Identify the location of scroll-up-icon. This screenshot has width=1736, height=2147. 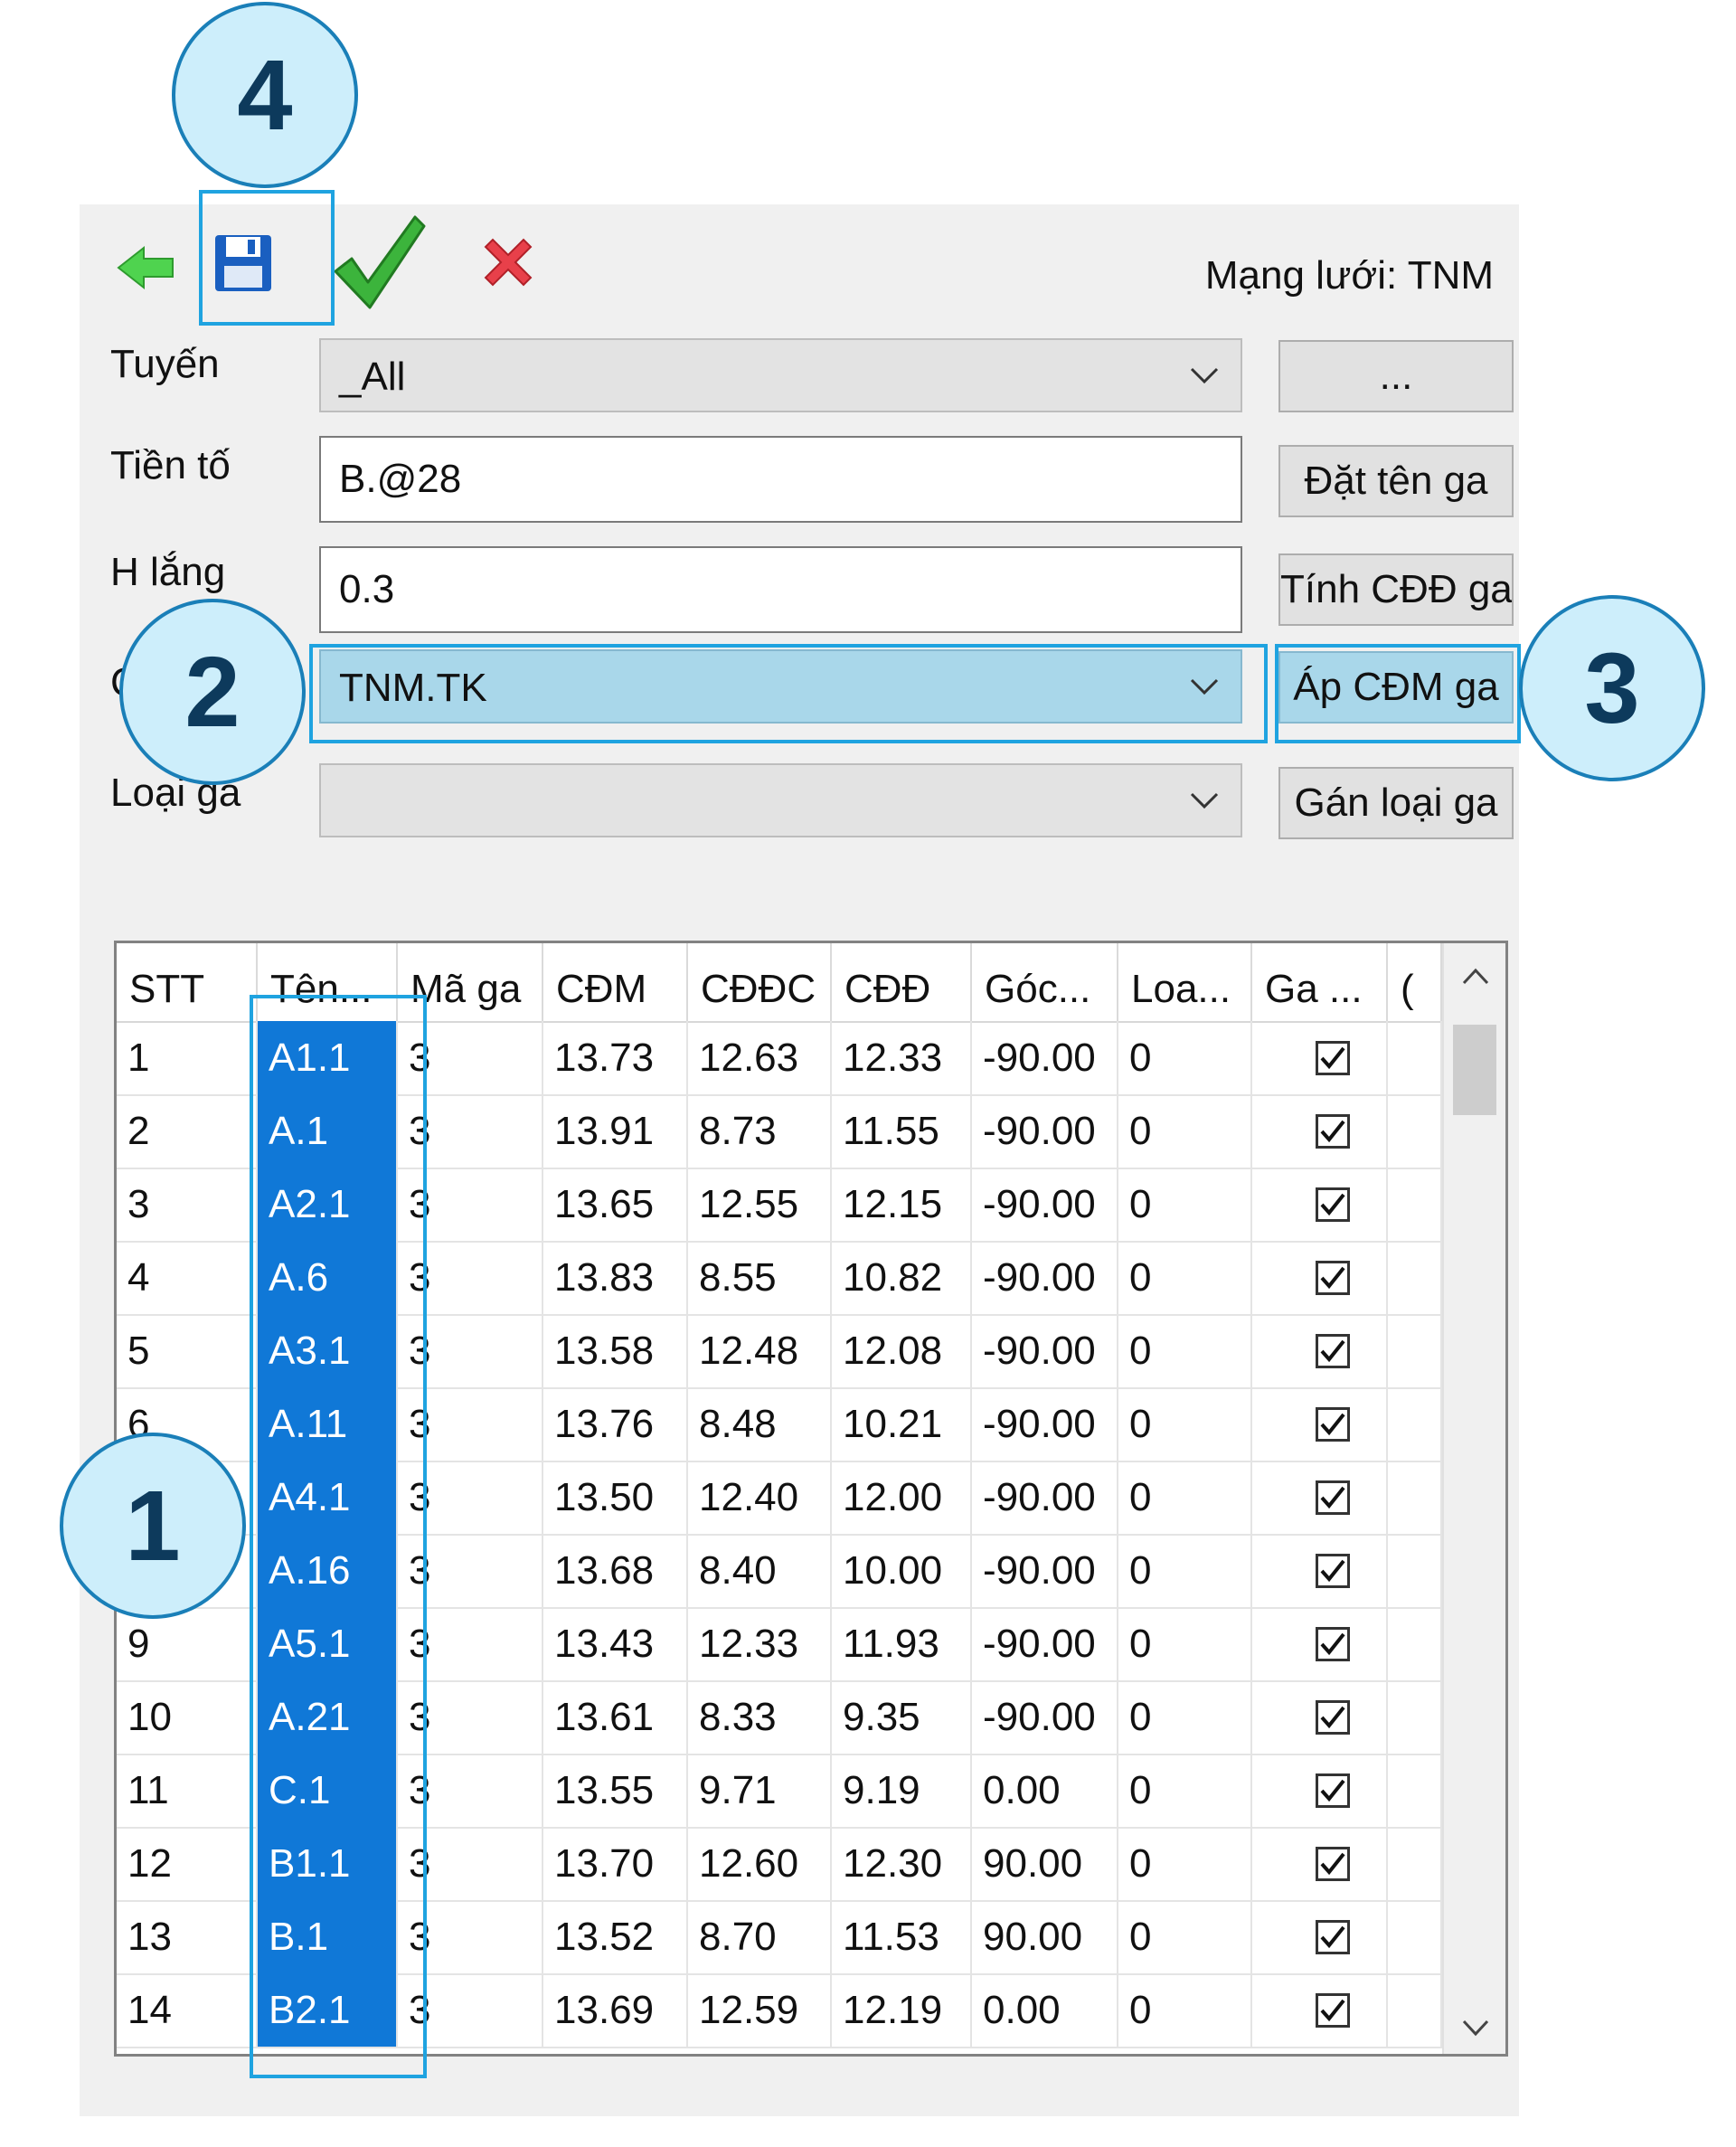
(1476, 977).